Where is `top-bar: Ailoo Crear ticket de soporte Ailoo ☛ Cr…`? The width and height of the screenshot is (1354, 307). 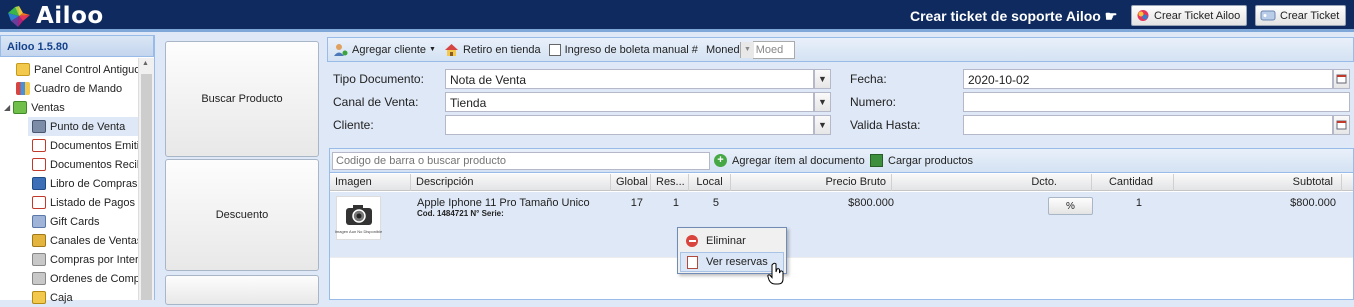 top-bar: Ailoo Crear ticket de soporte Ailoo ☛ Cr… is located at coordinates (677, 16).